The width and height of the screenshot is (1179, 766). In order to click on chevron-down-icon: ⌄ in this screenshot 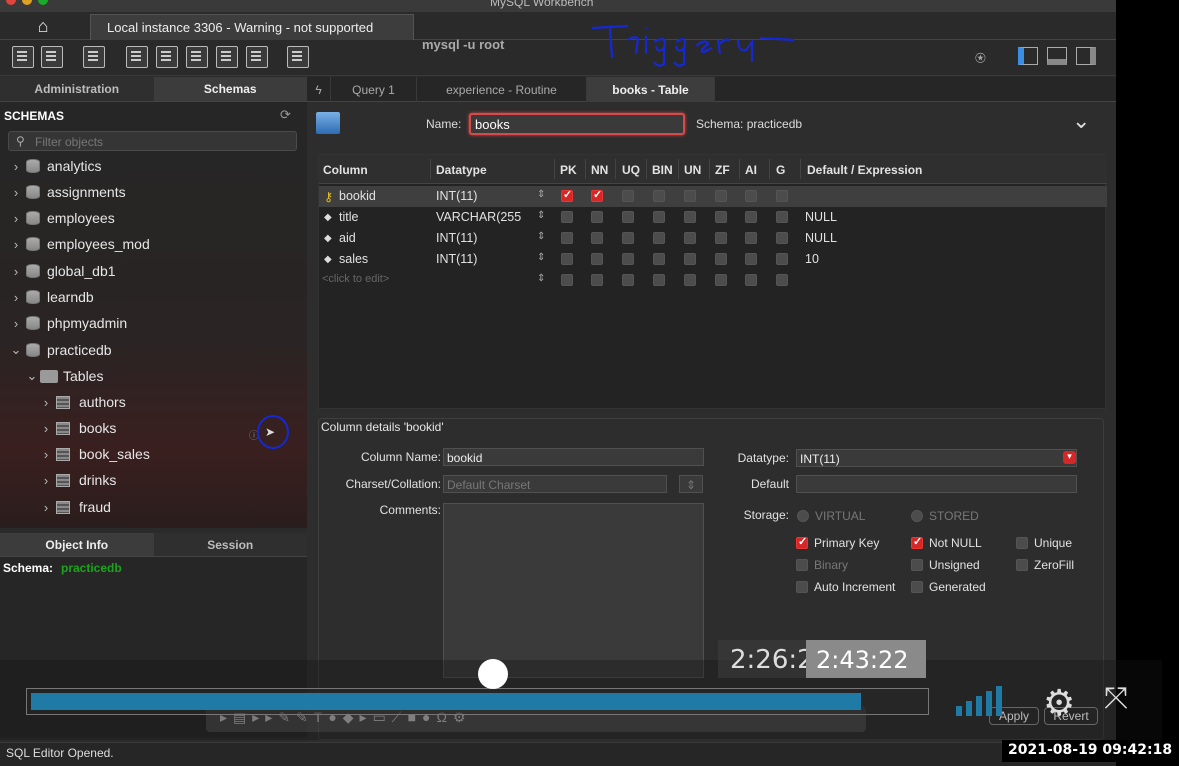, I will do `click(32, 376)`.